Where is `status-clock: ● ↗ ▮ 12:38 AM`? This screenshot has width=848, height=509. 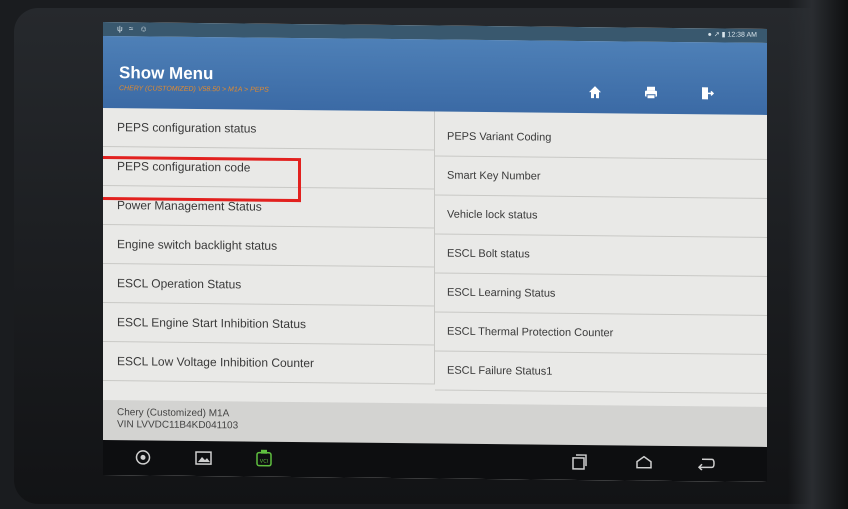 status-clock: ● ↗ ▮ 12:38 AM is located at coordinates (732, 35).